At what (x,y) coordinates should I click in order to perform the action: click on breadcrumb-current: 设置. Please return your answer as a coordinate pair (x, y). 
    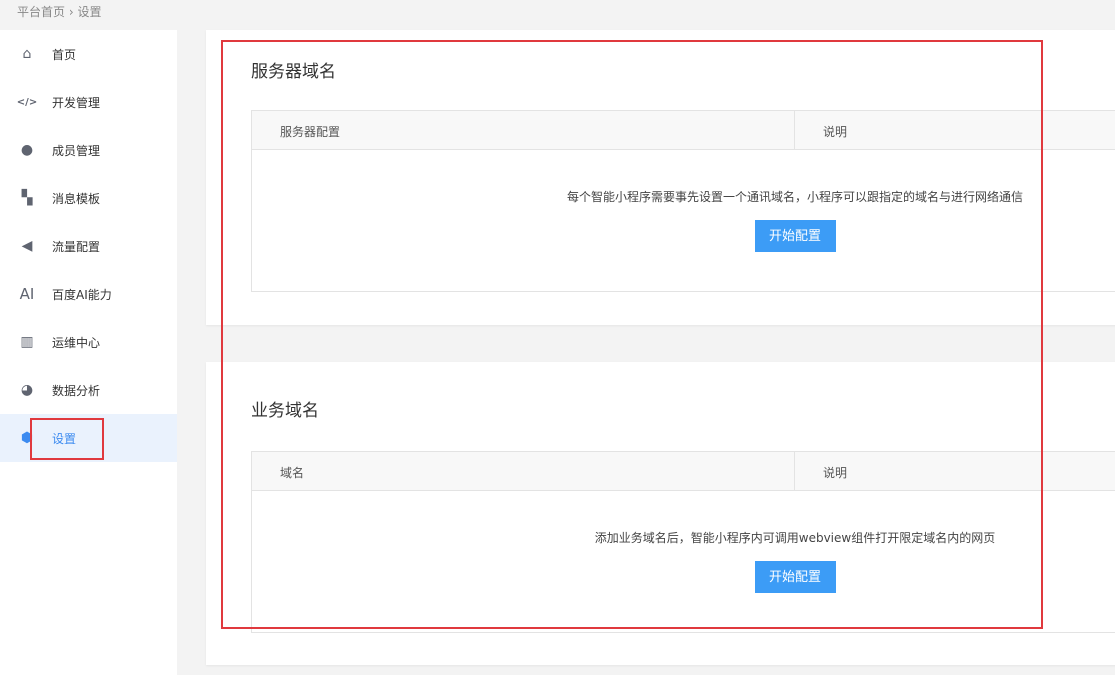
    Looking at the image, I should click on (89, 12).